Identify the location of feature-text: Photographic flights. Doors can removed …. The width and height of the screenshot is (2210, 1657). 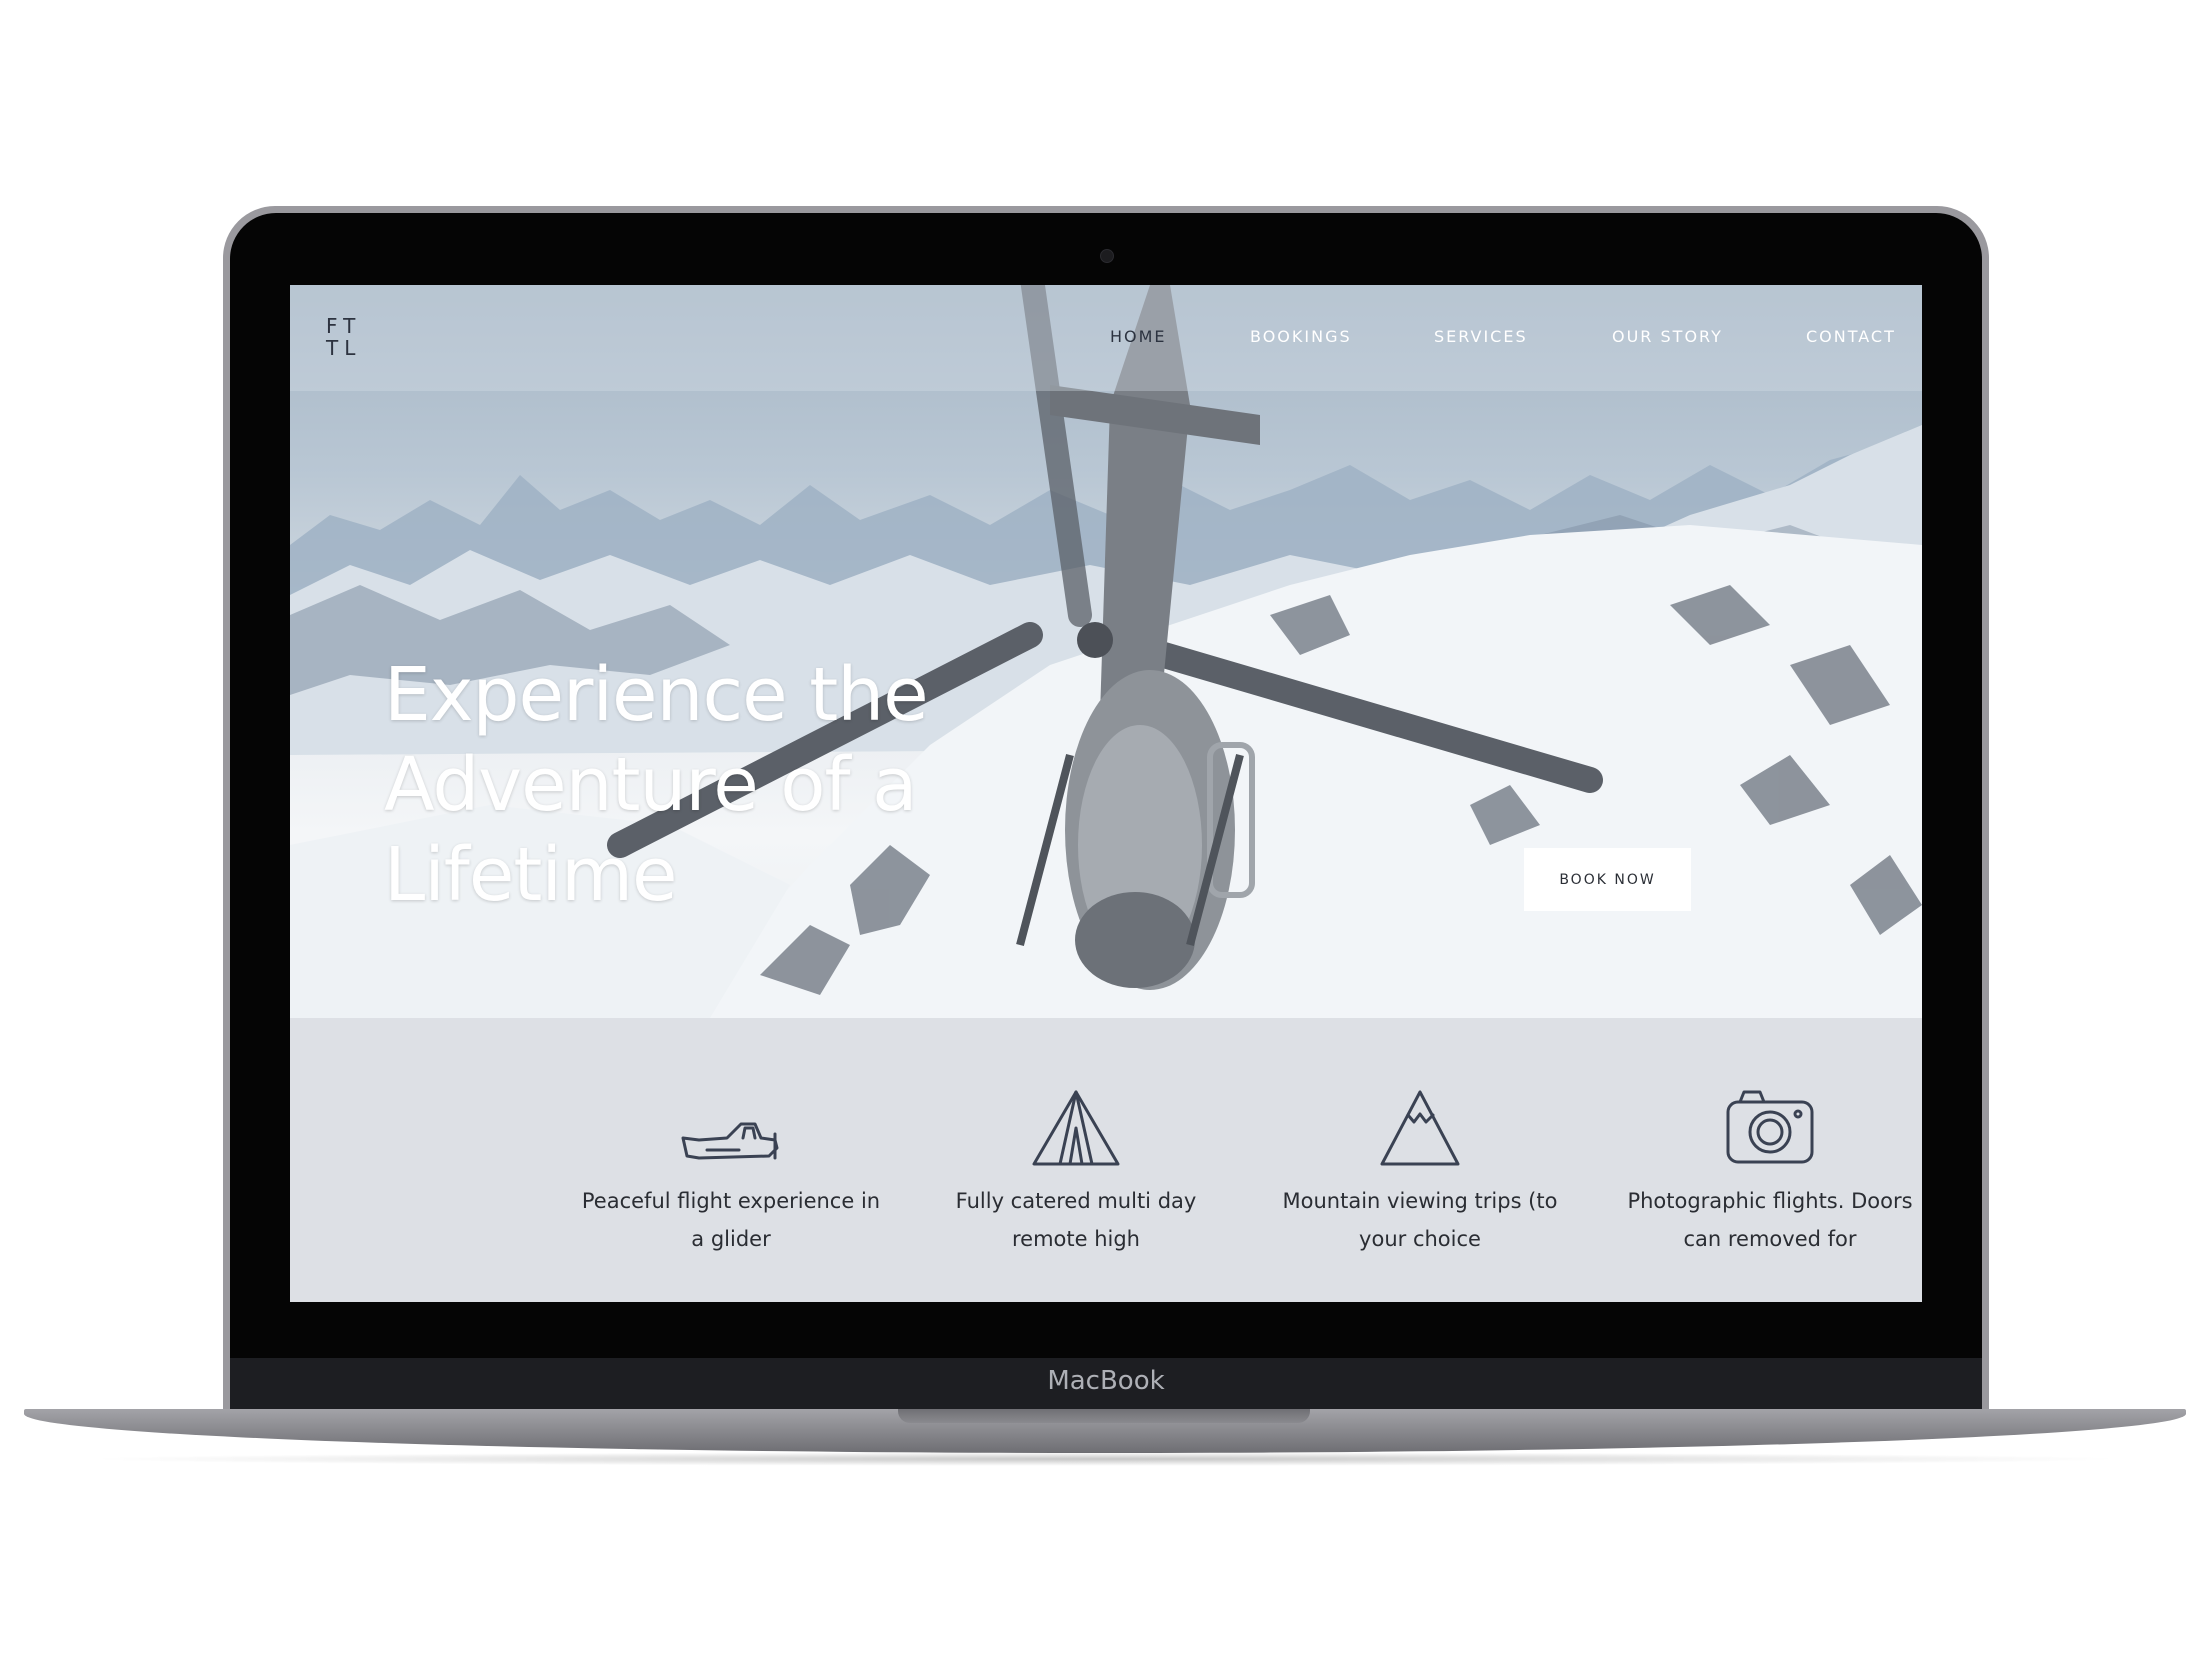
(1770, 1220).